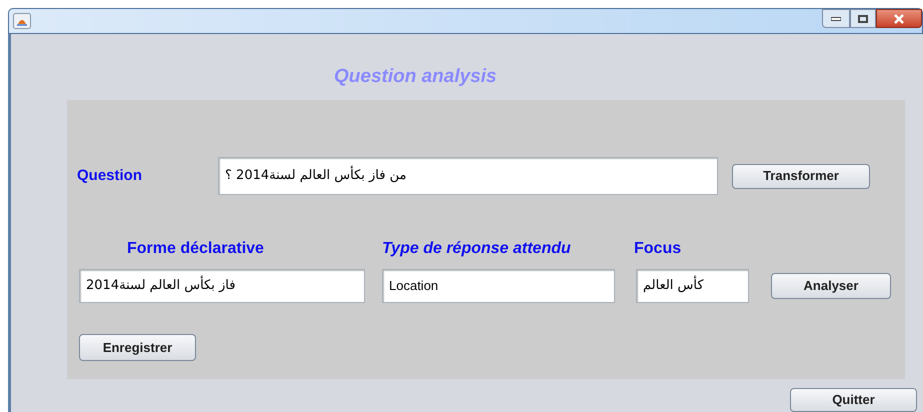 This screenshot has width=923, height=412. Describe the element at coordinates (468, 176) in the screenshot. I see `input-field: من فاز بكأس العالم لسنة2014 ؟` at that location.